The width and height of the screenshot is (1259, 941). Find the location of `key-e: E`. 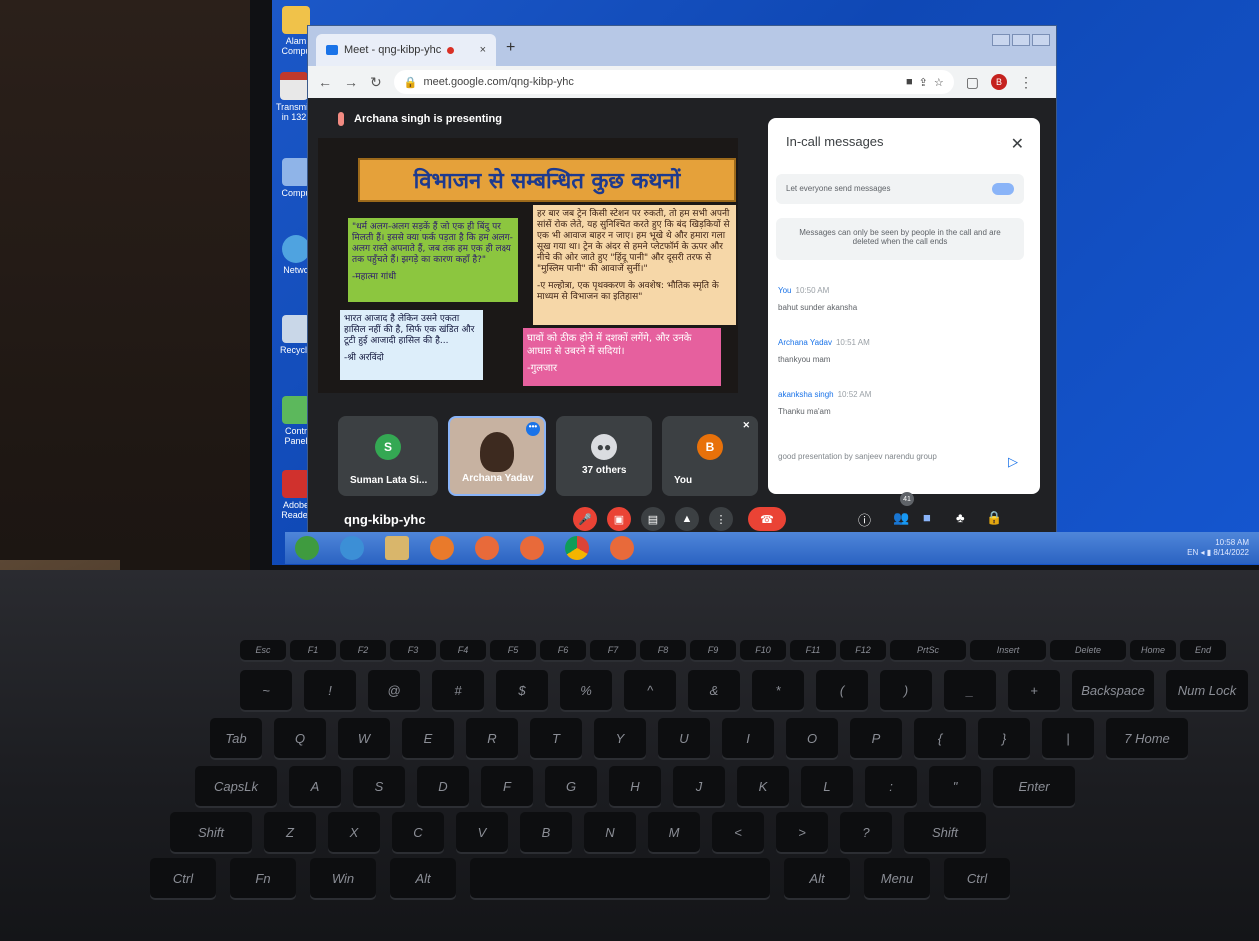

key-e: E is located at coordinates (428, 738).